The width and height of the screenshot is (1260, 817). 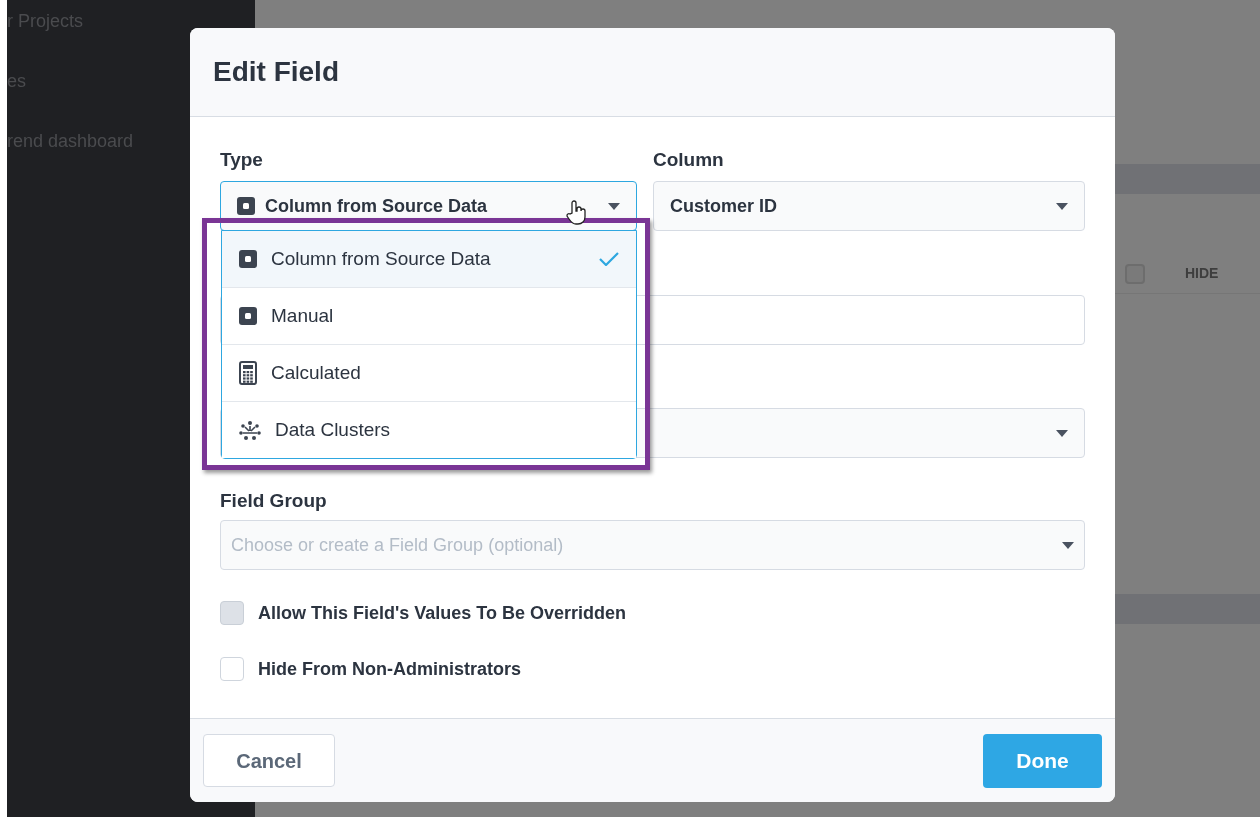 What do you see at coordinates (269, 760) in the screenshot?
I see `cancel-button: Cancel` at bounding box center [269, 760].